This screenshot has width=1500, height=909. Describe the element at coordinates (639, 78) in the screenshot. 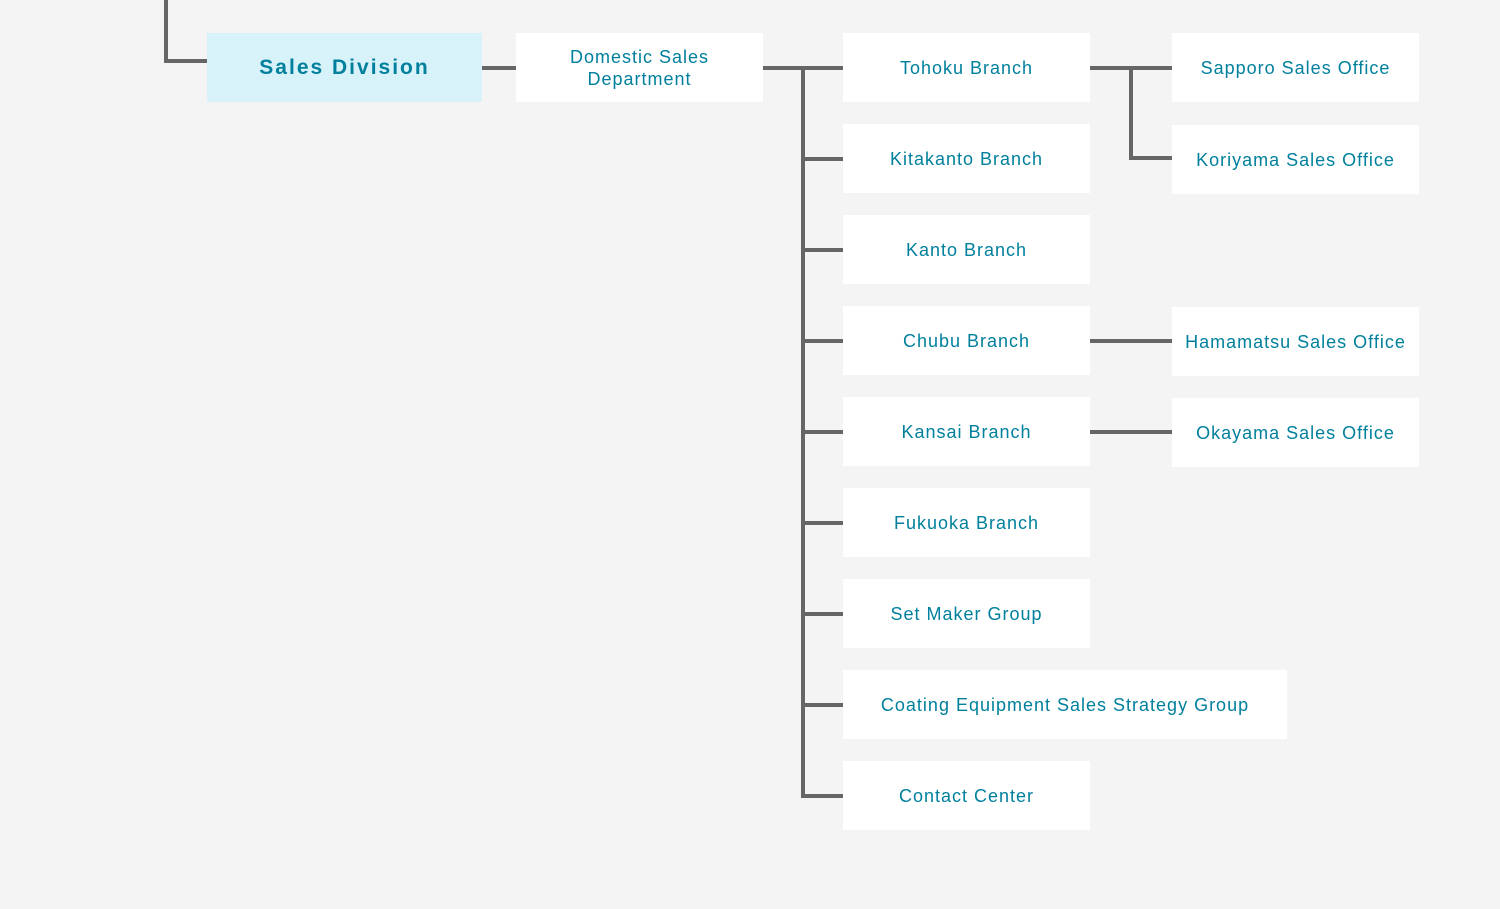

I see `node-label: Department` at that location.